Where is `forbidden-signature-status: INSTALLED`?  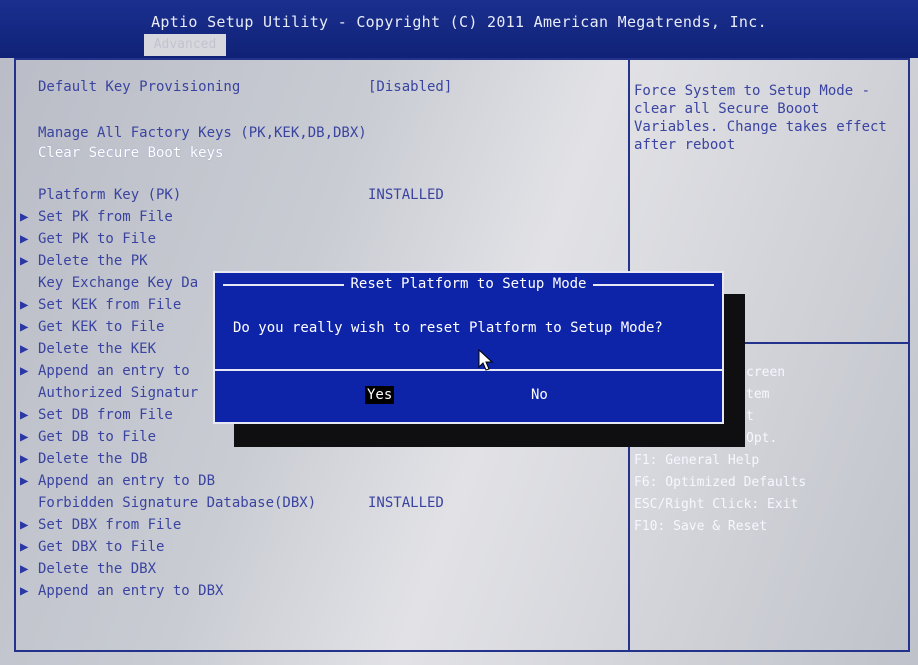
forbidden-signature-status: INSTALLED is located at coordinates (406, 503).